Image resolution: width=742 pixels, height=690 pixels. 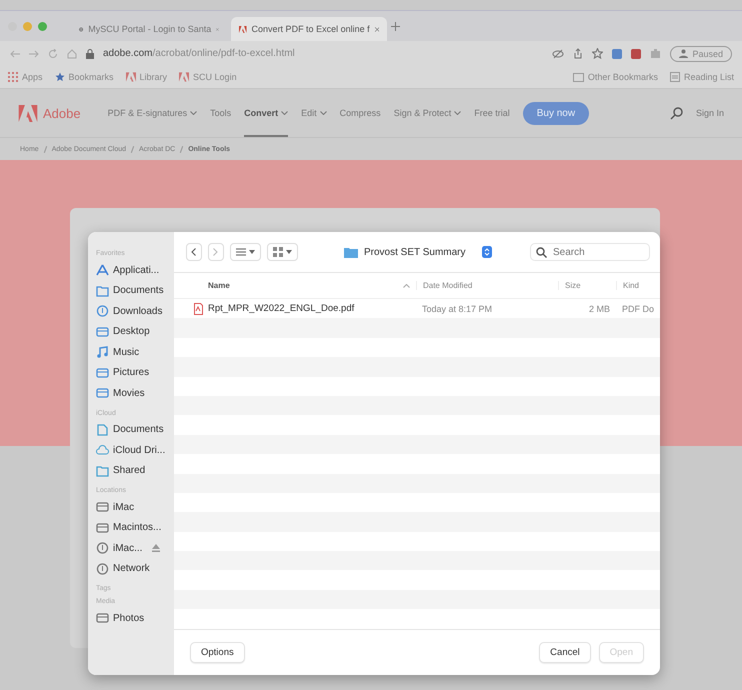 What do you see at coordinates (295, 308) in the screenshot?
I see `file-name-cell: Rpt_MPR_W2022_ENGL_Doe.pdf` at bounding box center [295, 308].